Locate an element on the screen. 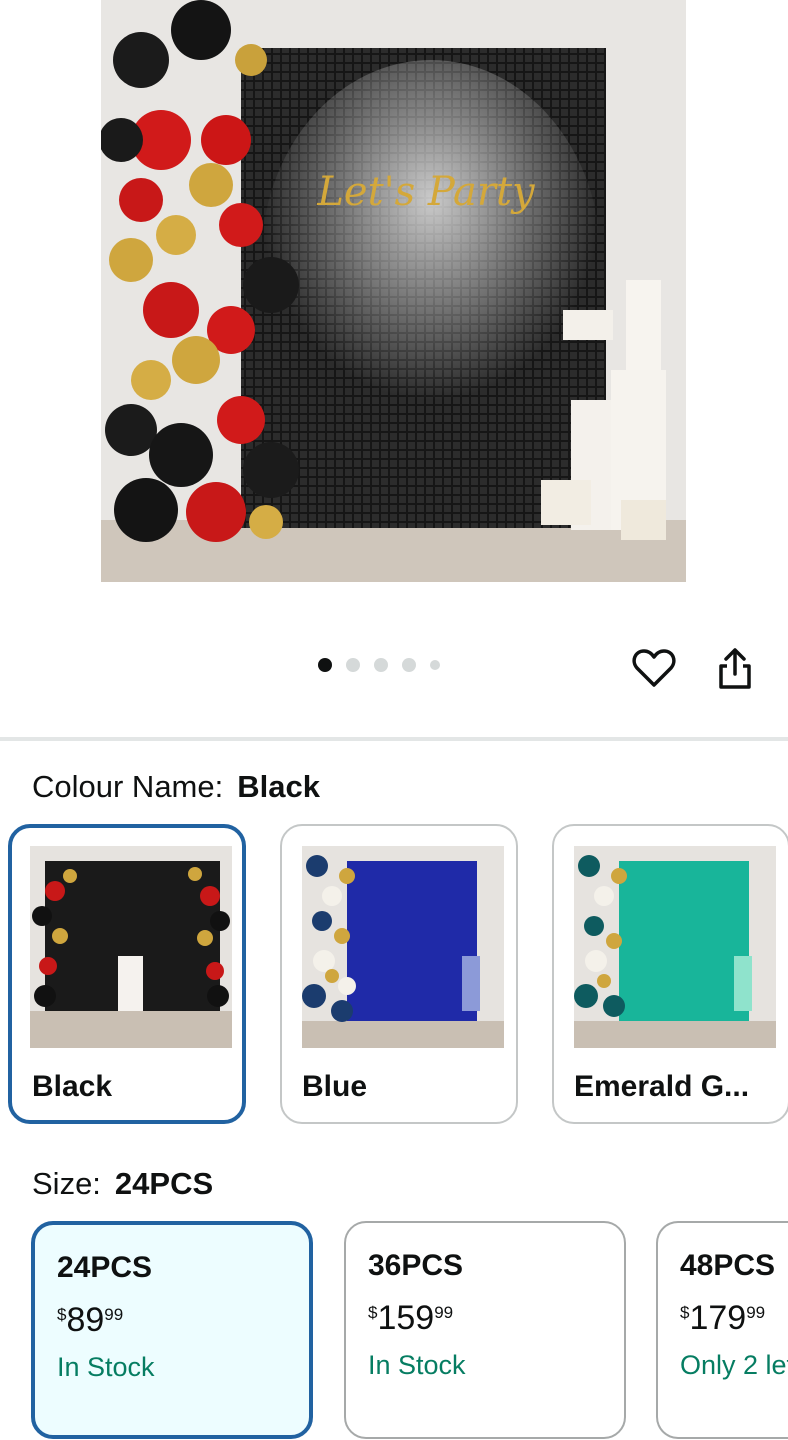 The width and height of the screenshot is (788, 1440). size-option-24pcs: 24PCS $8999 In Stock is located at coordinates (172, 1330).